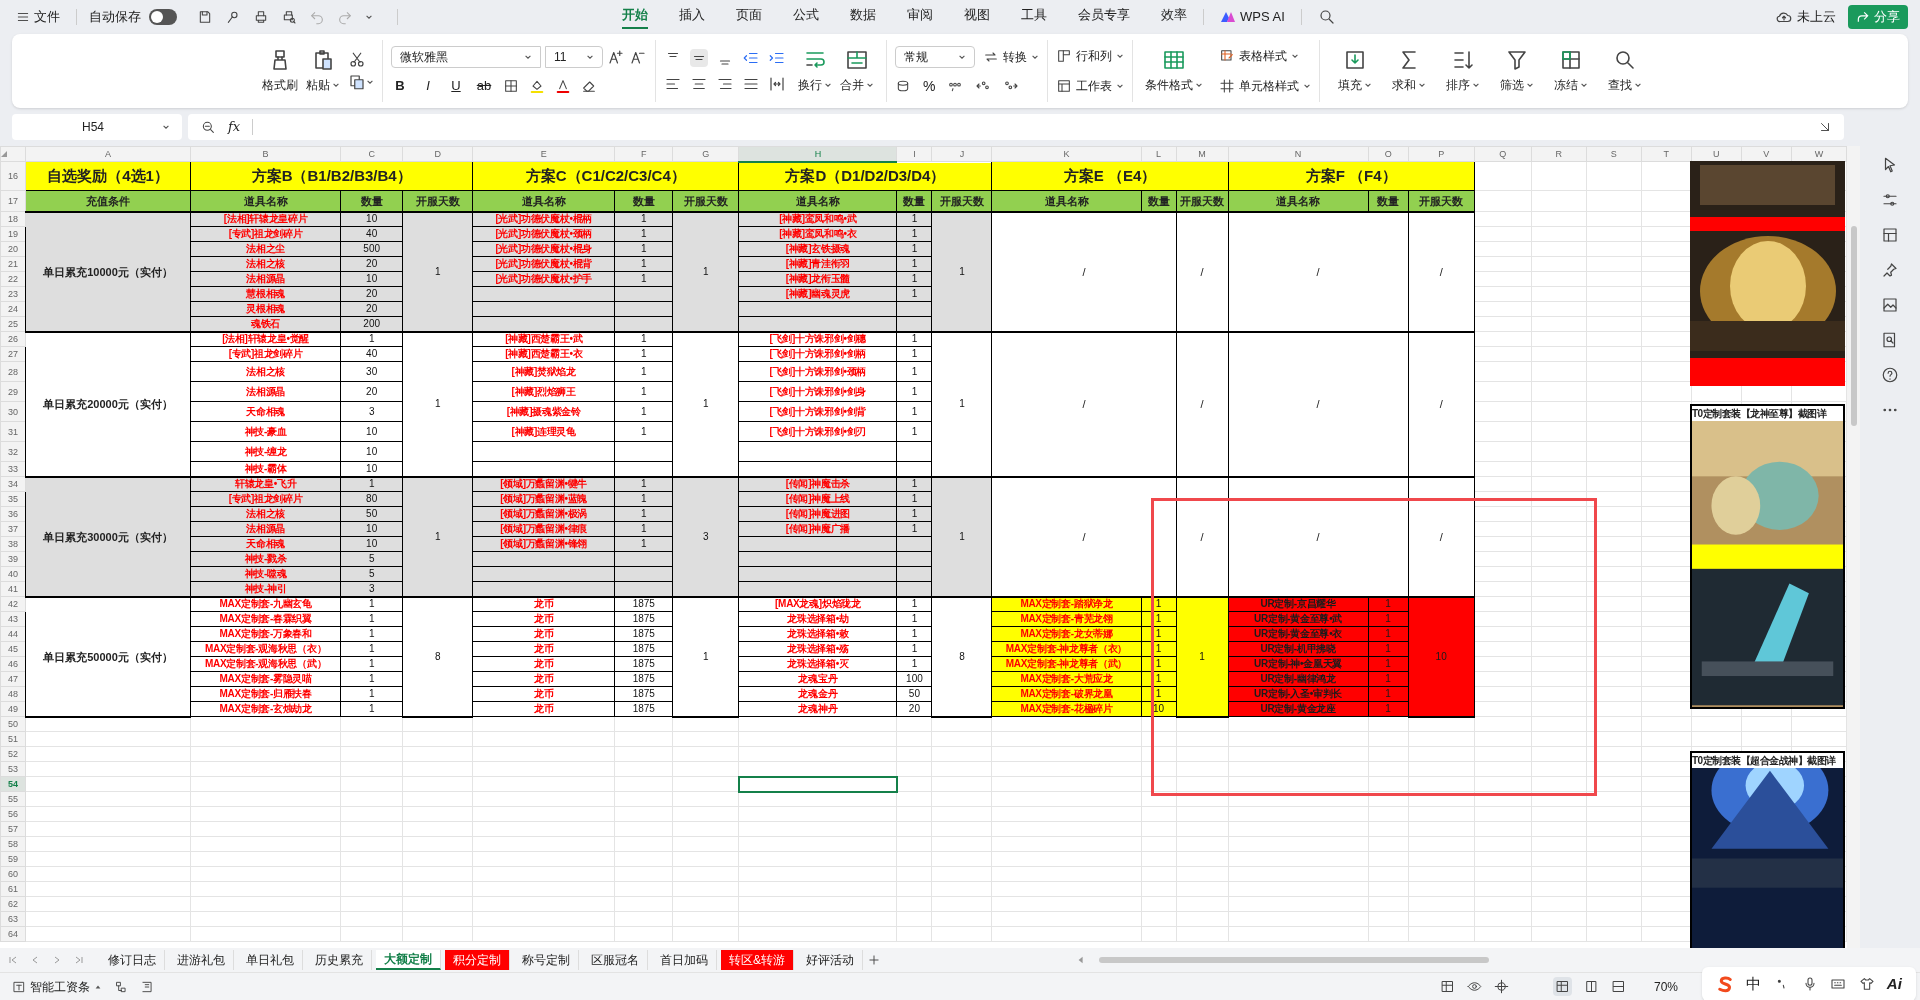  I want to click on crosshair-icon, so click(1501, 986).